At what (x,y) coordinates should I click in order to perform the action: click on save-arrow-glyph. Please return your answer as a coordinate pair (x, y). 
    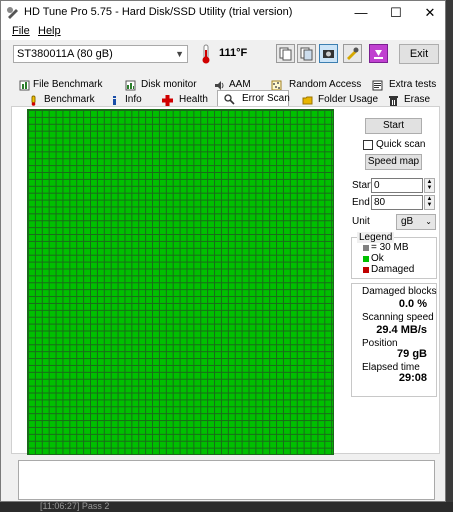
    Looking at the image, I should click on (378, 54).